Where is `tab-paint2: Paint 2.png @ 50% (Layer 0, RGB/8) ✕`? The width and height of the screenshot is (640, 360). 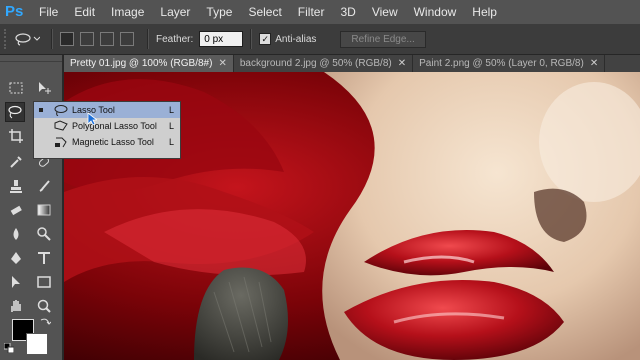
tab-paint2: Paint 2.png @ 50% (Layer 0, RGB/8) ✕ is located at coordinates (509, 63).